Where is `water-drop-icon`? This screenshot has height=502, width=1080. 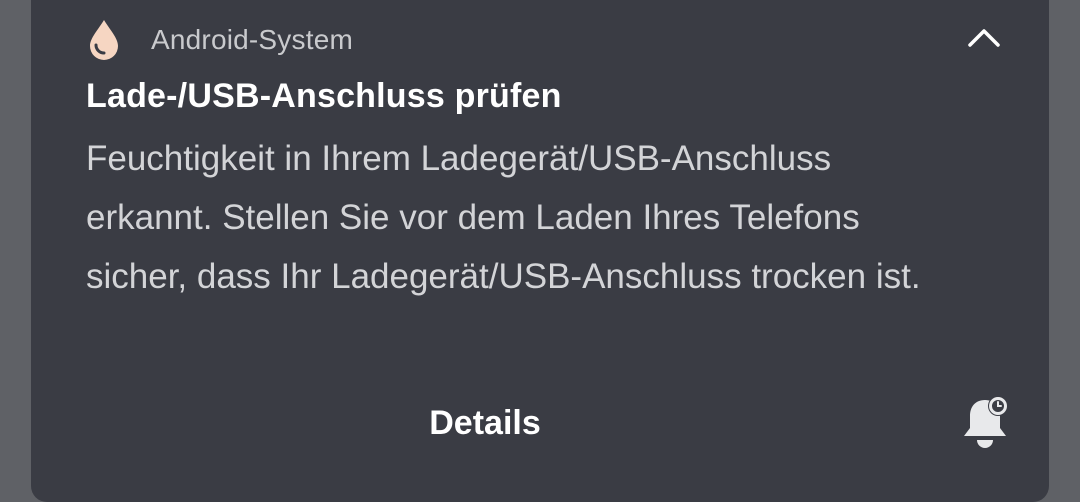
water-drop-icon is located at coordinates (104, 39).